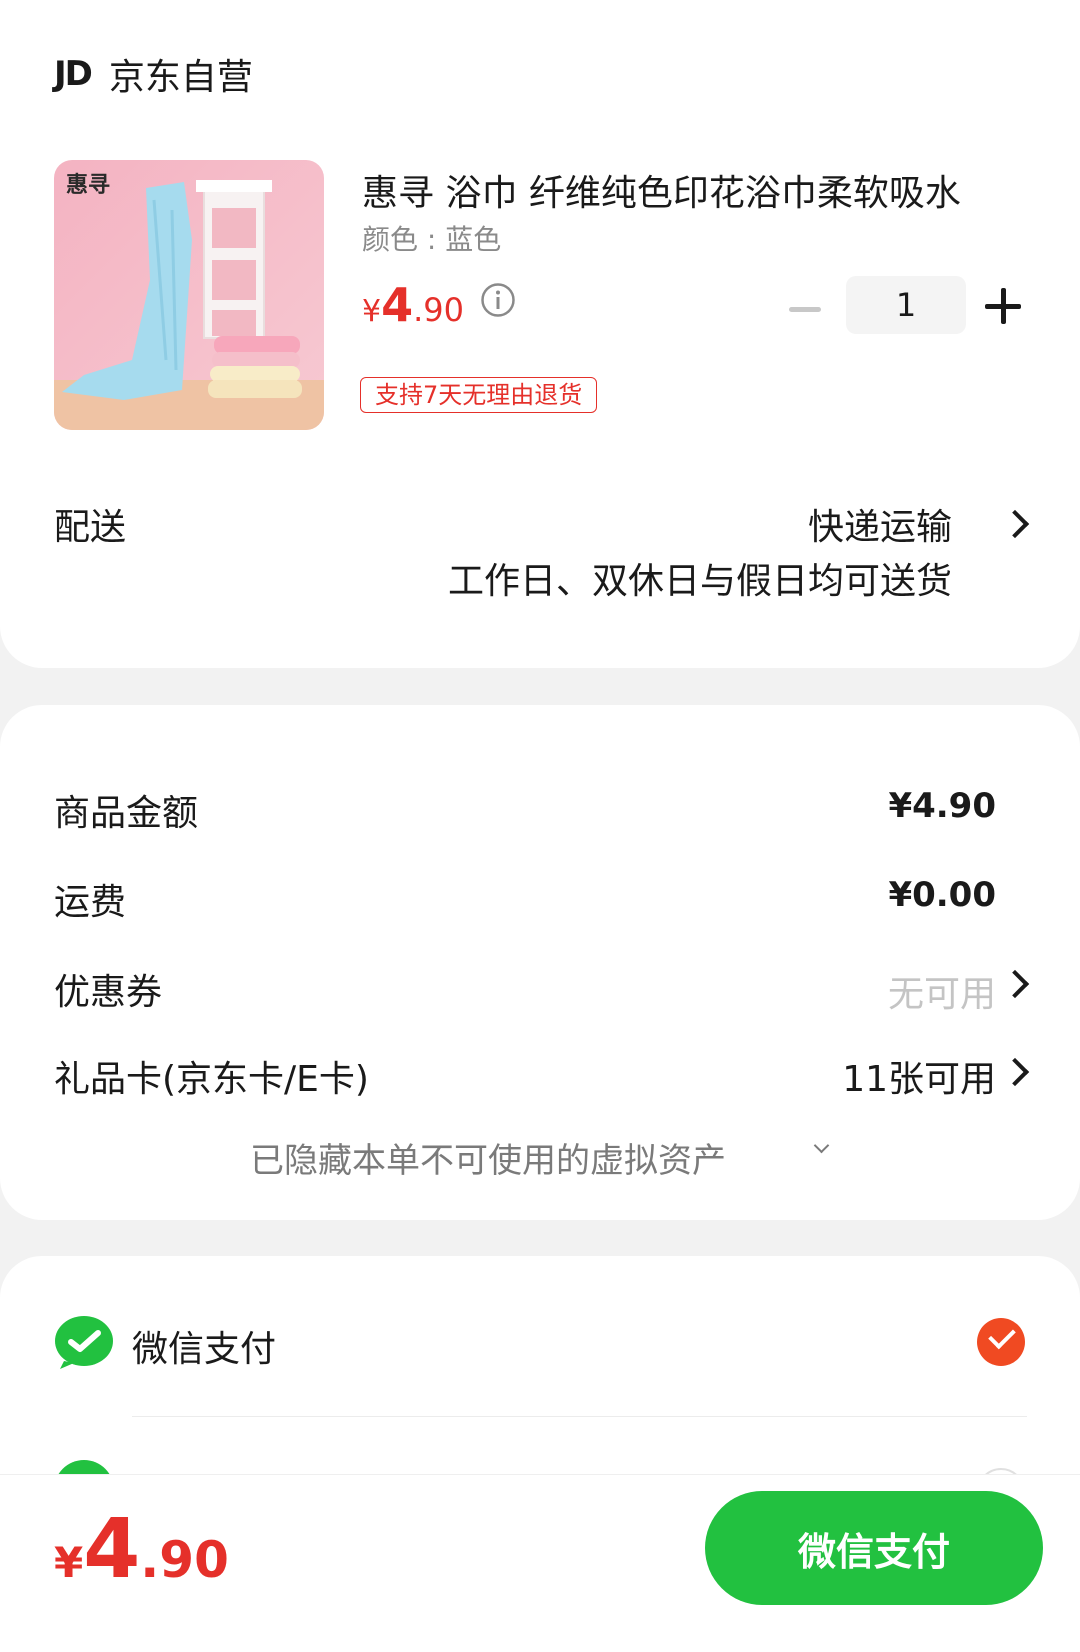 This screenshot has width=1080, height=1652. I want to click on divider, so click(579, 1416).